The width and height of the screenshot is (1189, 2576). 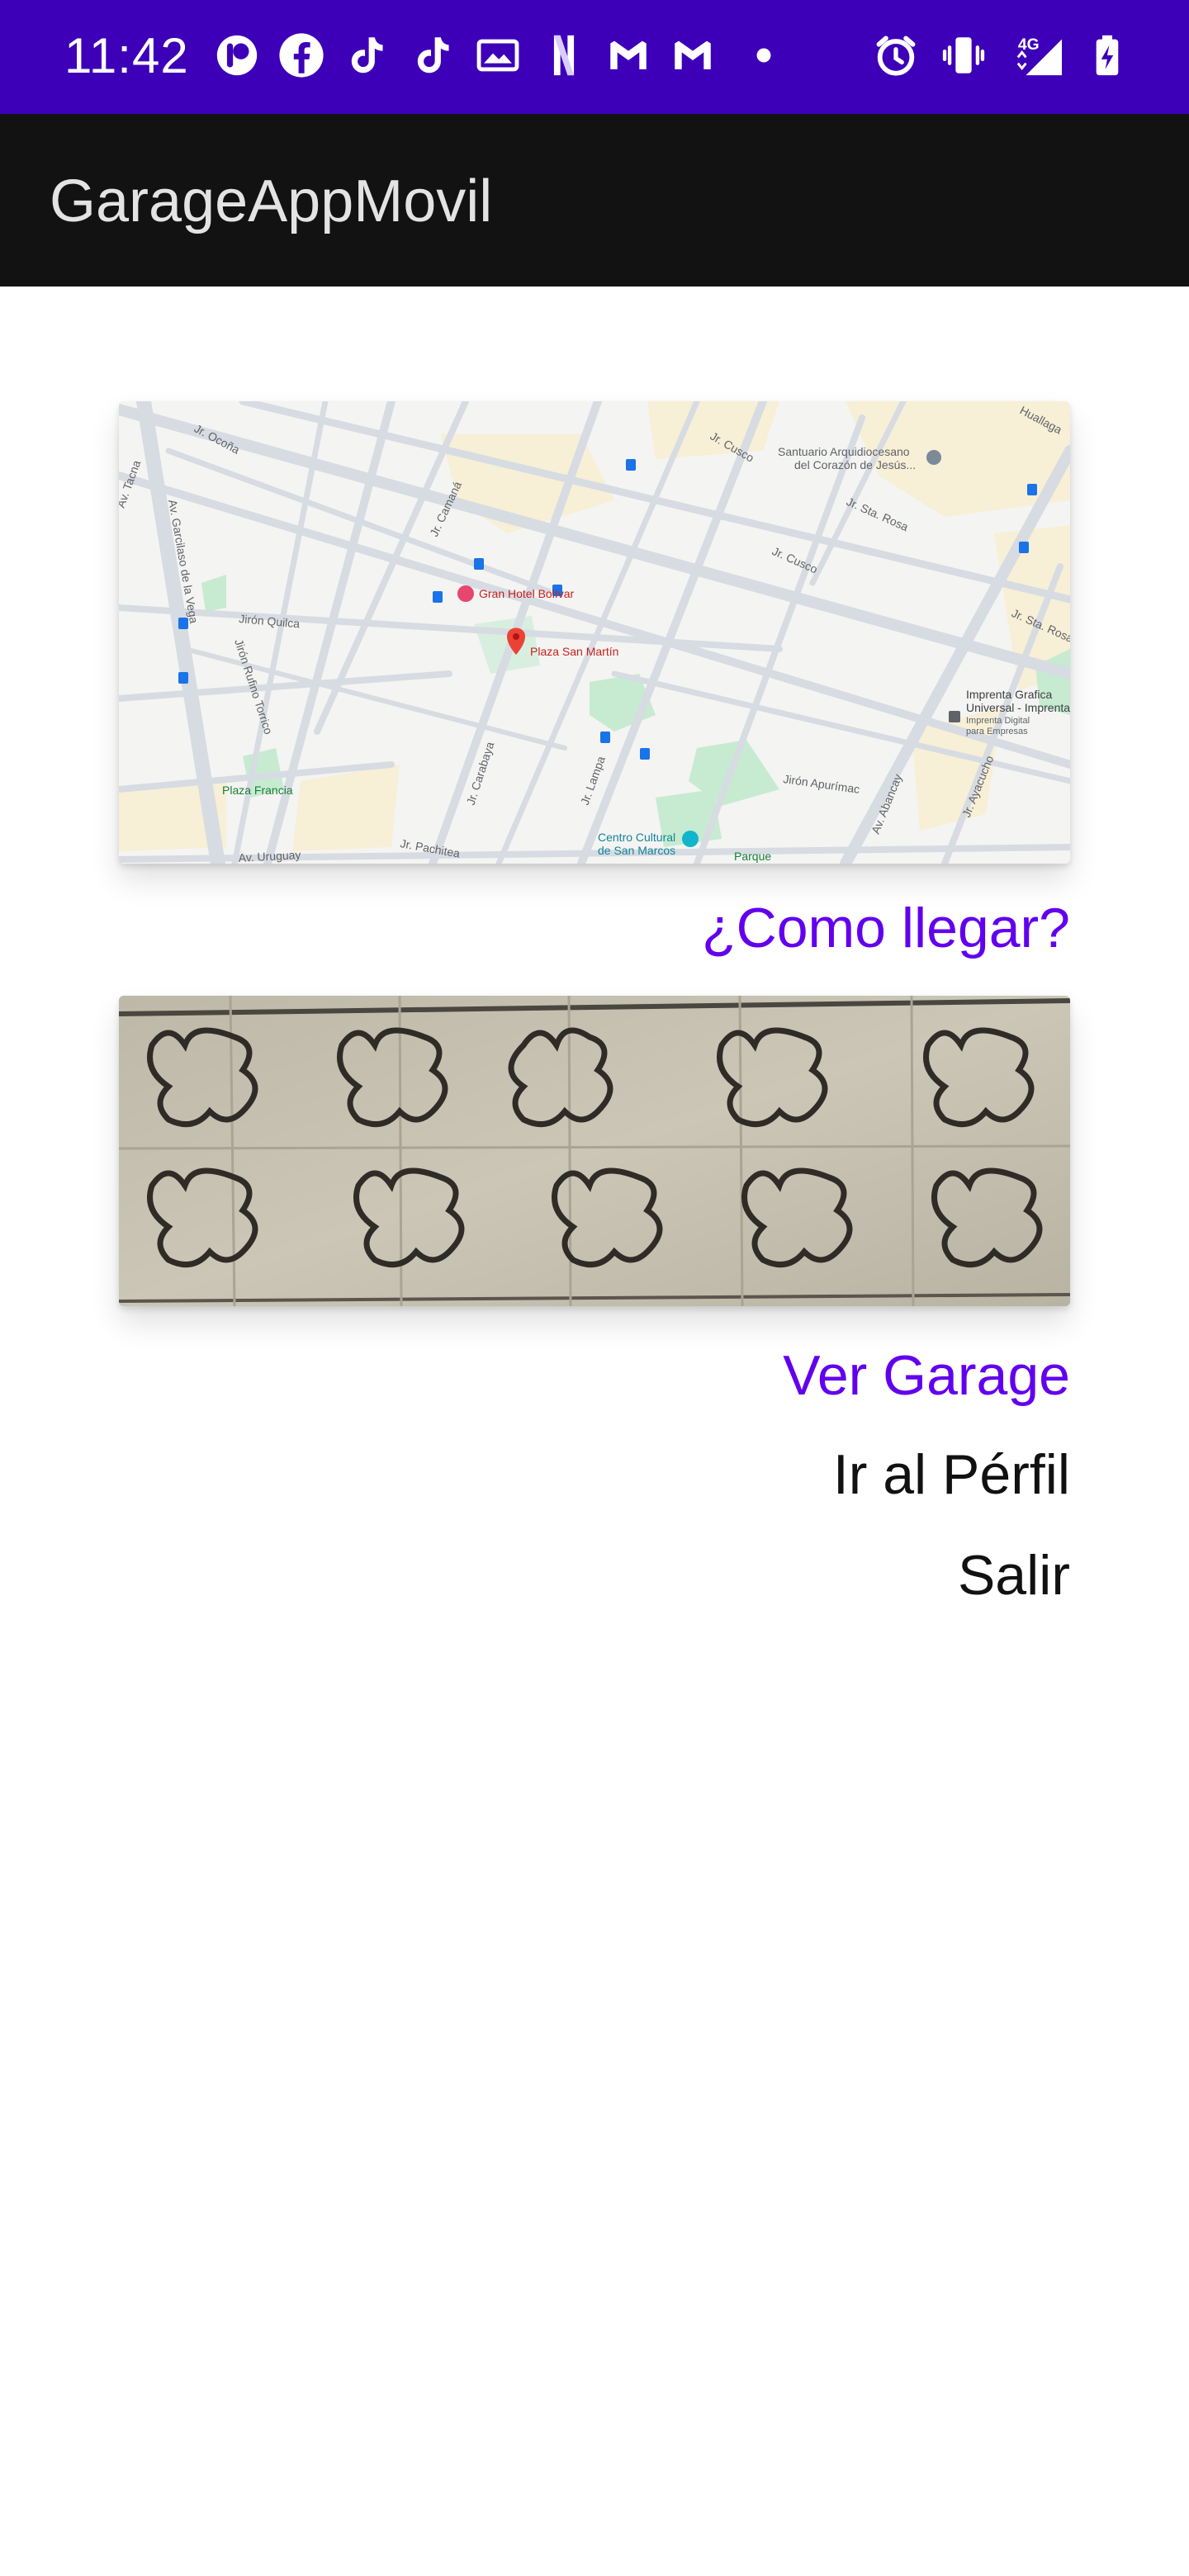 What do you see at coordinates (951, 1474) in the screenshot?
I see `ir-perfil-button: Ir al Pérfil` at bounding box center [951, 1474].